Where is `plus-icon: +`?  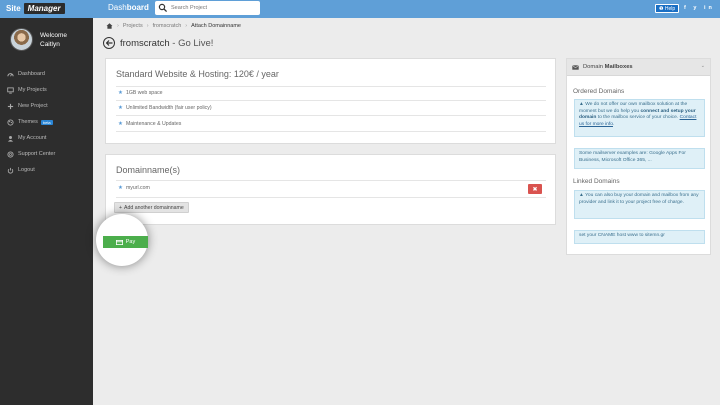
plus-icon: + is located at coordinates (121, 207).